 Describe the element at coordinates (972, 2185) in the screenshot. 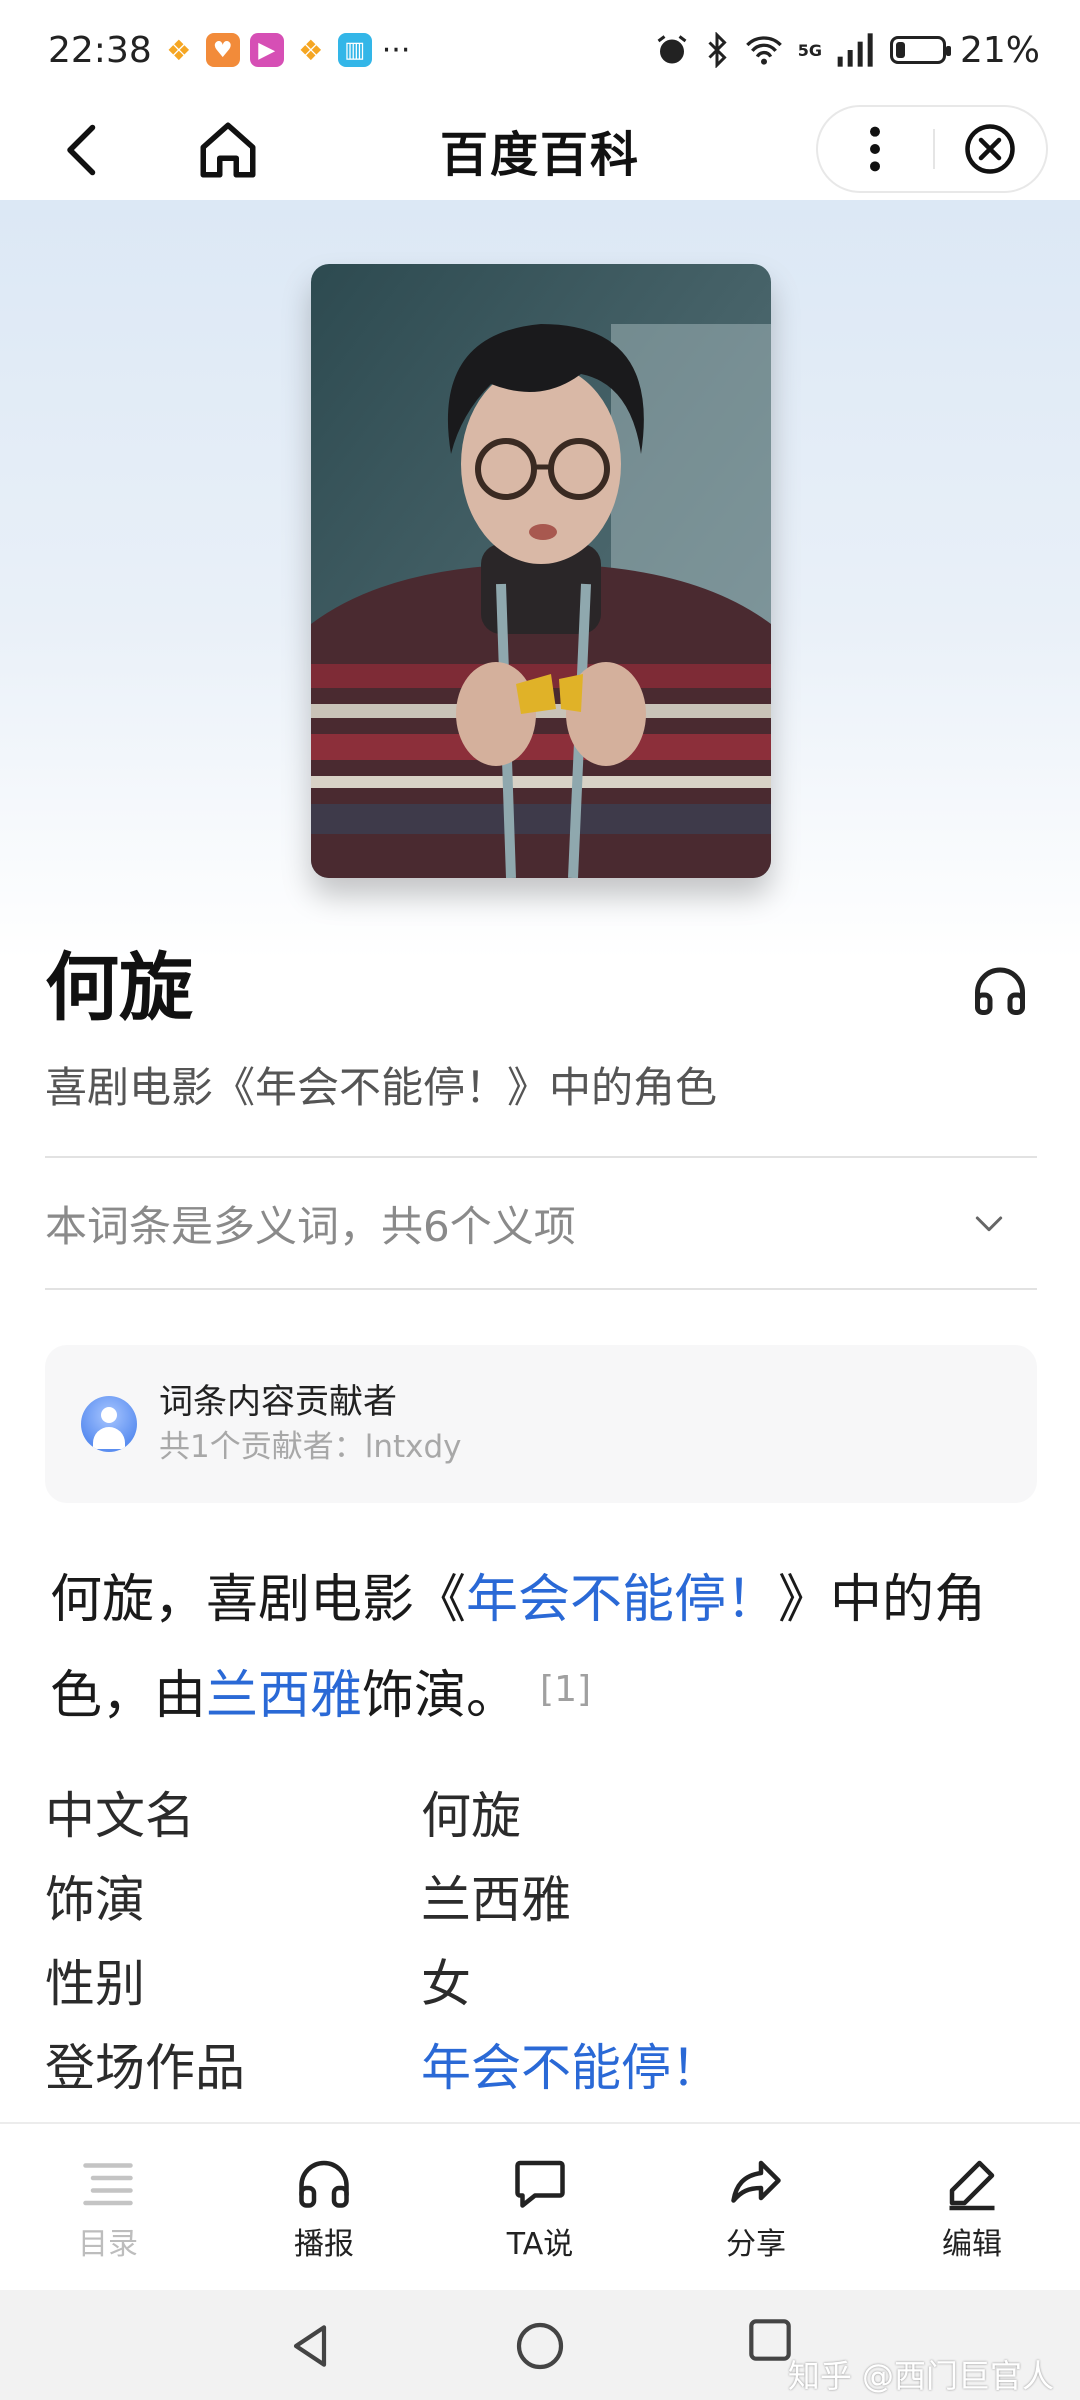

I see `edit-pen-icon` at that location.